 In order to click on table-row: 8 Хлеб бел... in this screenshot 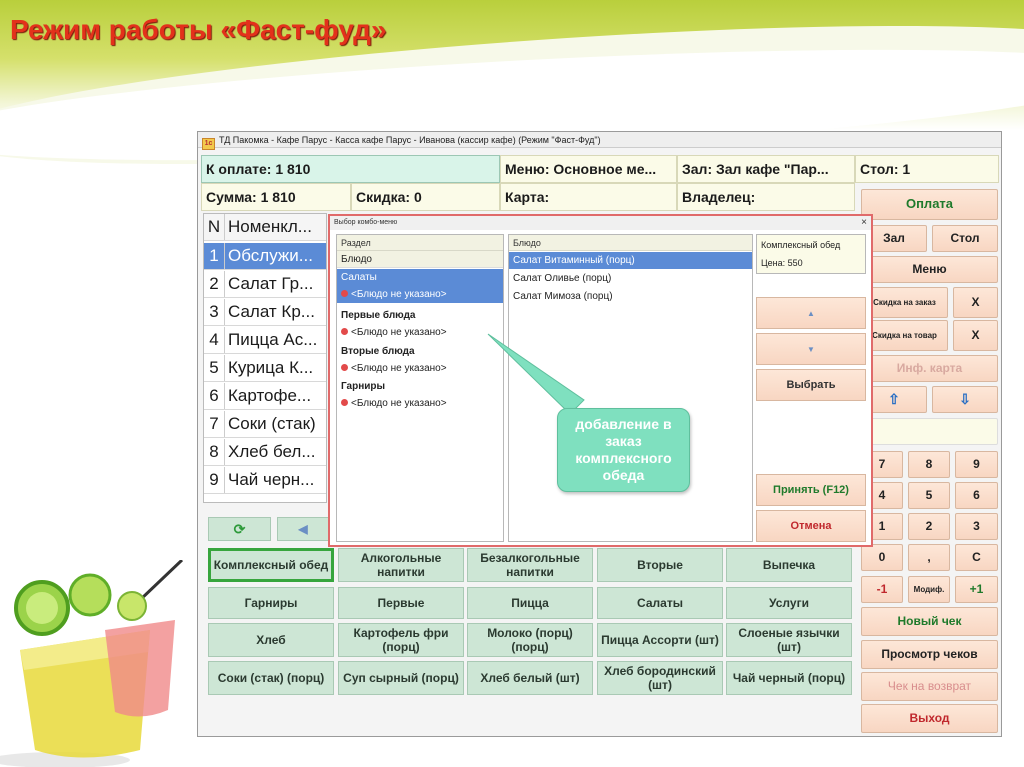, I will do `click(265, 452)`.